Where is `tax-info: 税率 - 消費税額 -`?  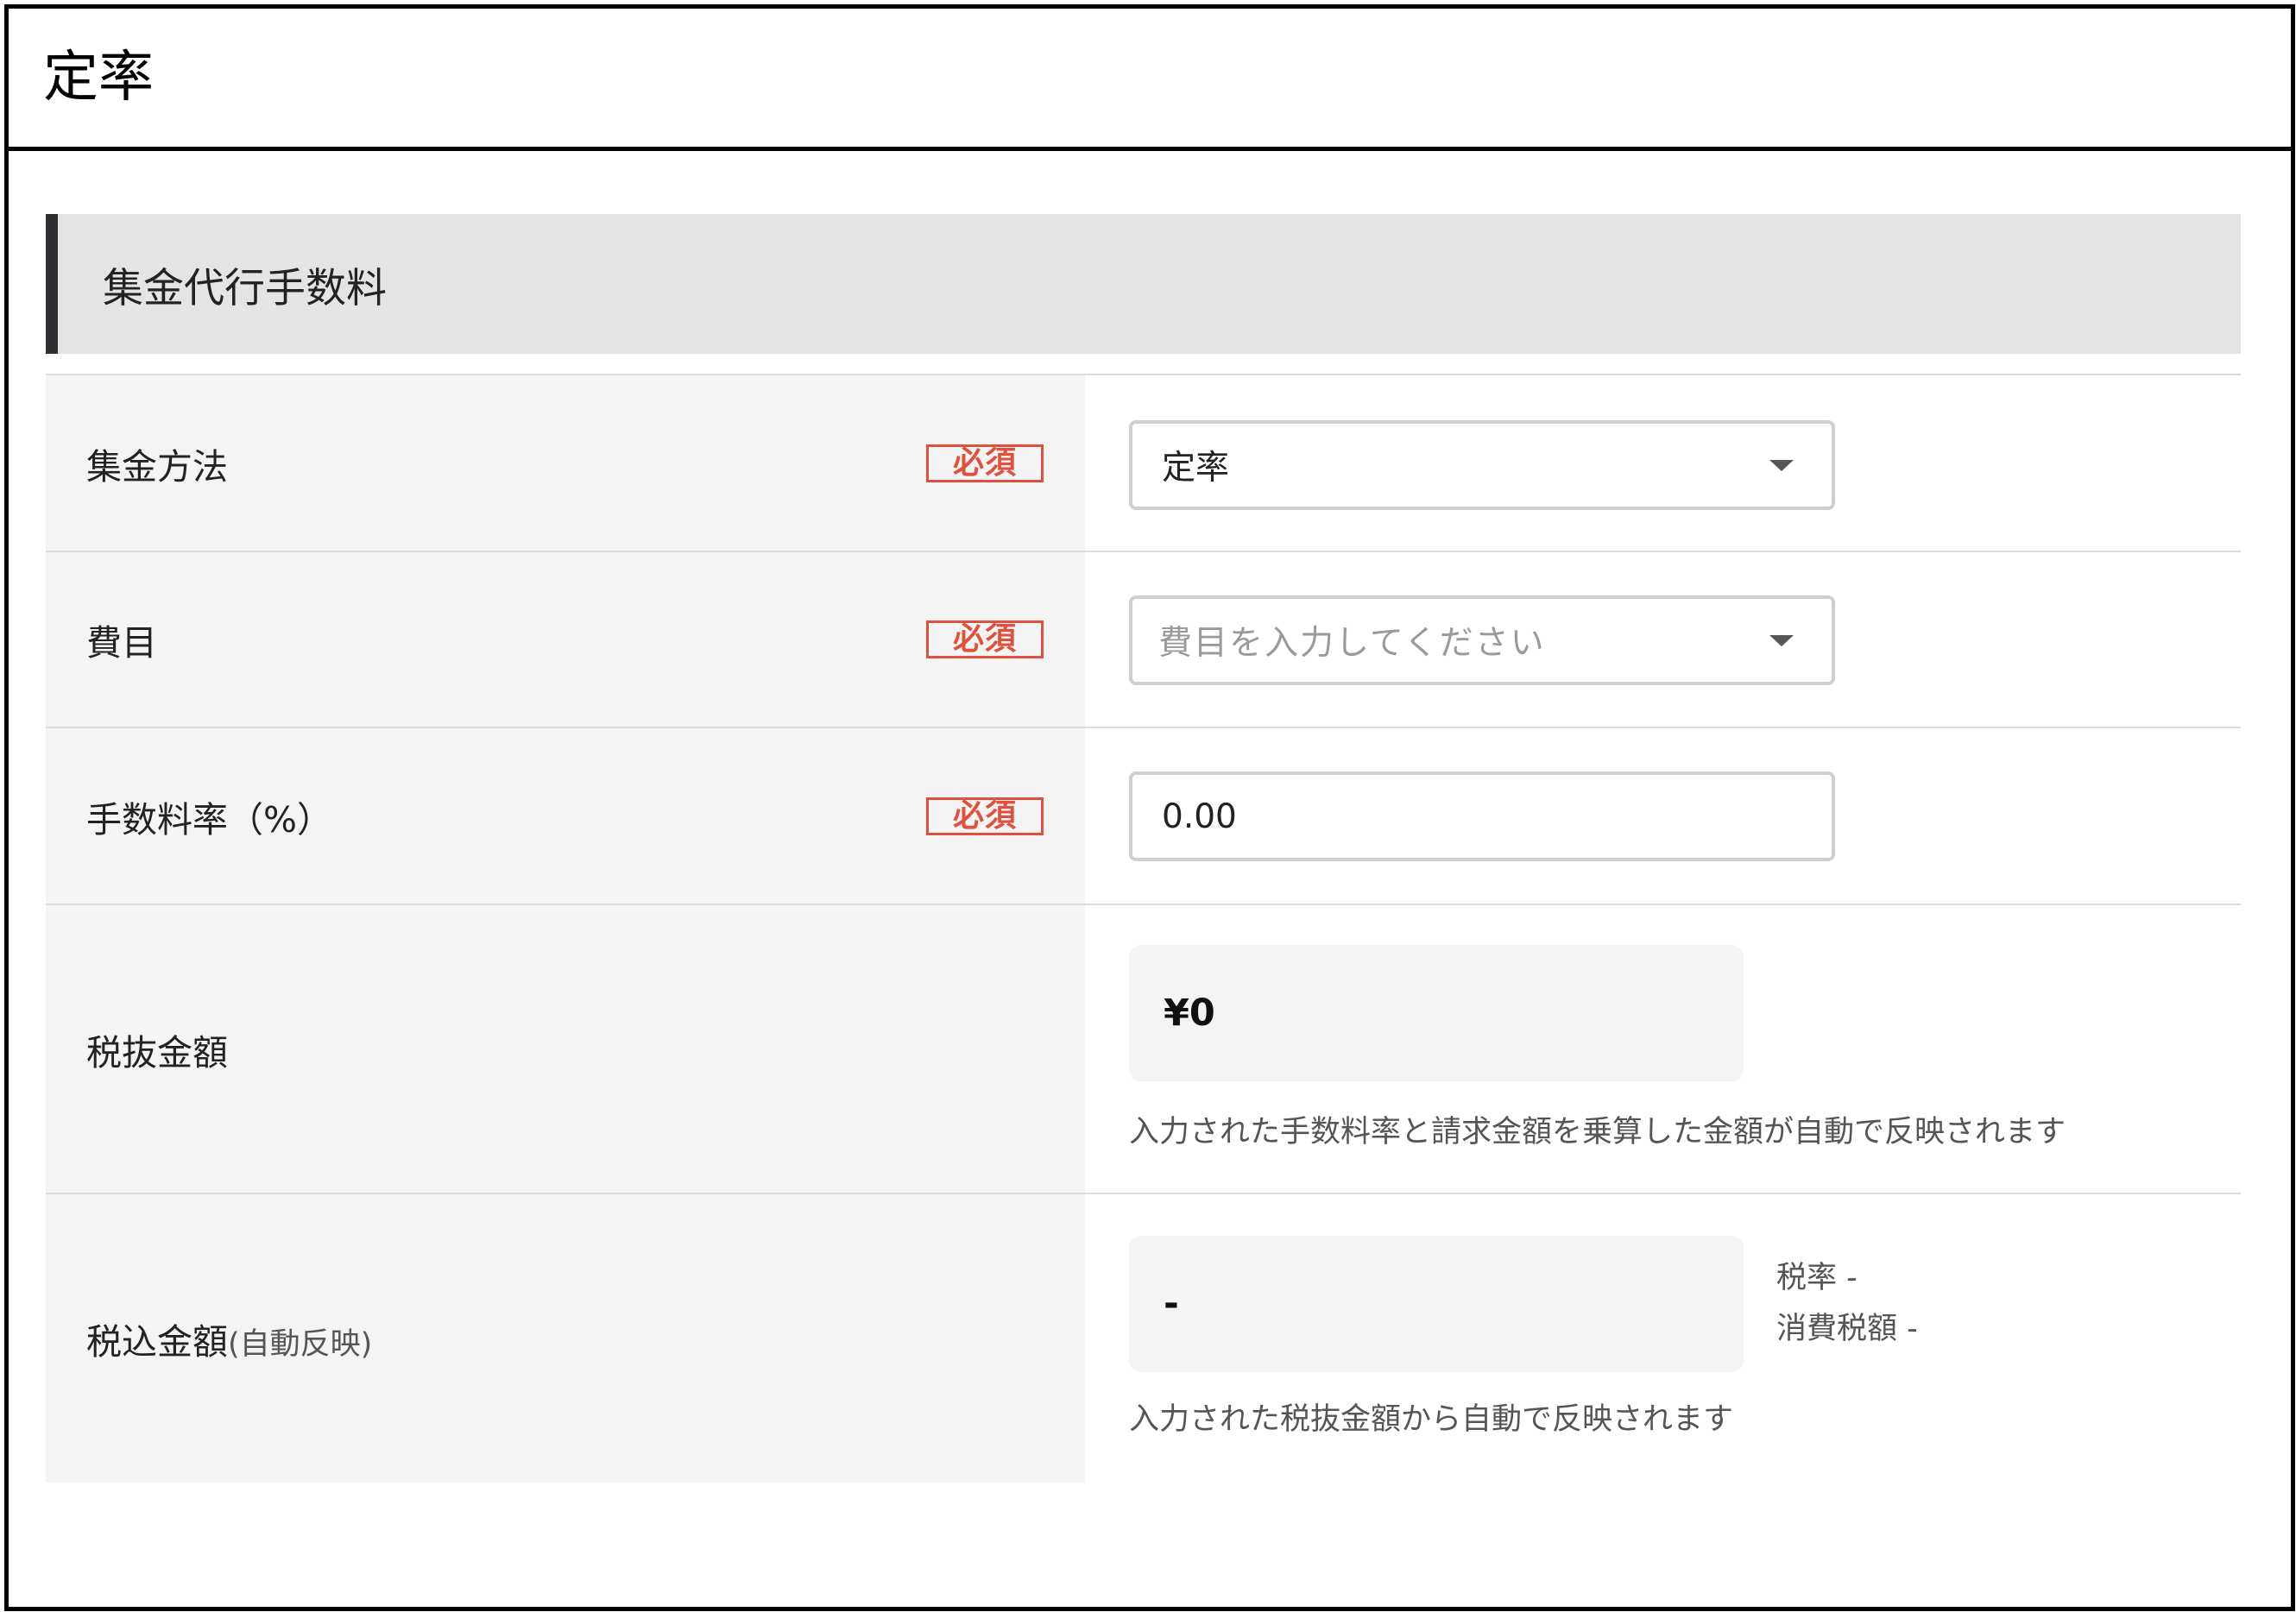 tax-info: 税率 - 消費税額 - is located at coordinates (1847, 1304).